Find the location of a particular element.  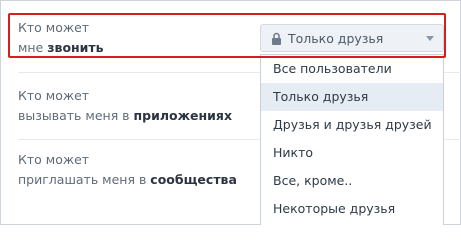

setting-communities-label: Кто может приглашать меня в сообщества is located at coordinates (127, 170).